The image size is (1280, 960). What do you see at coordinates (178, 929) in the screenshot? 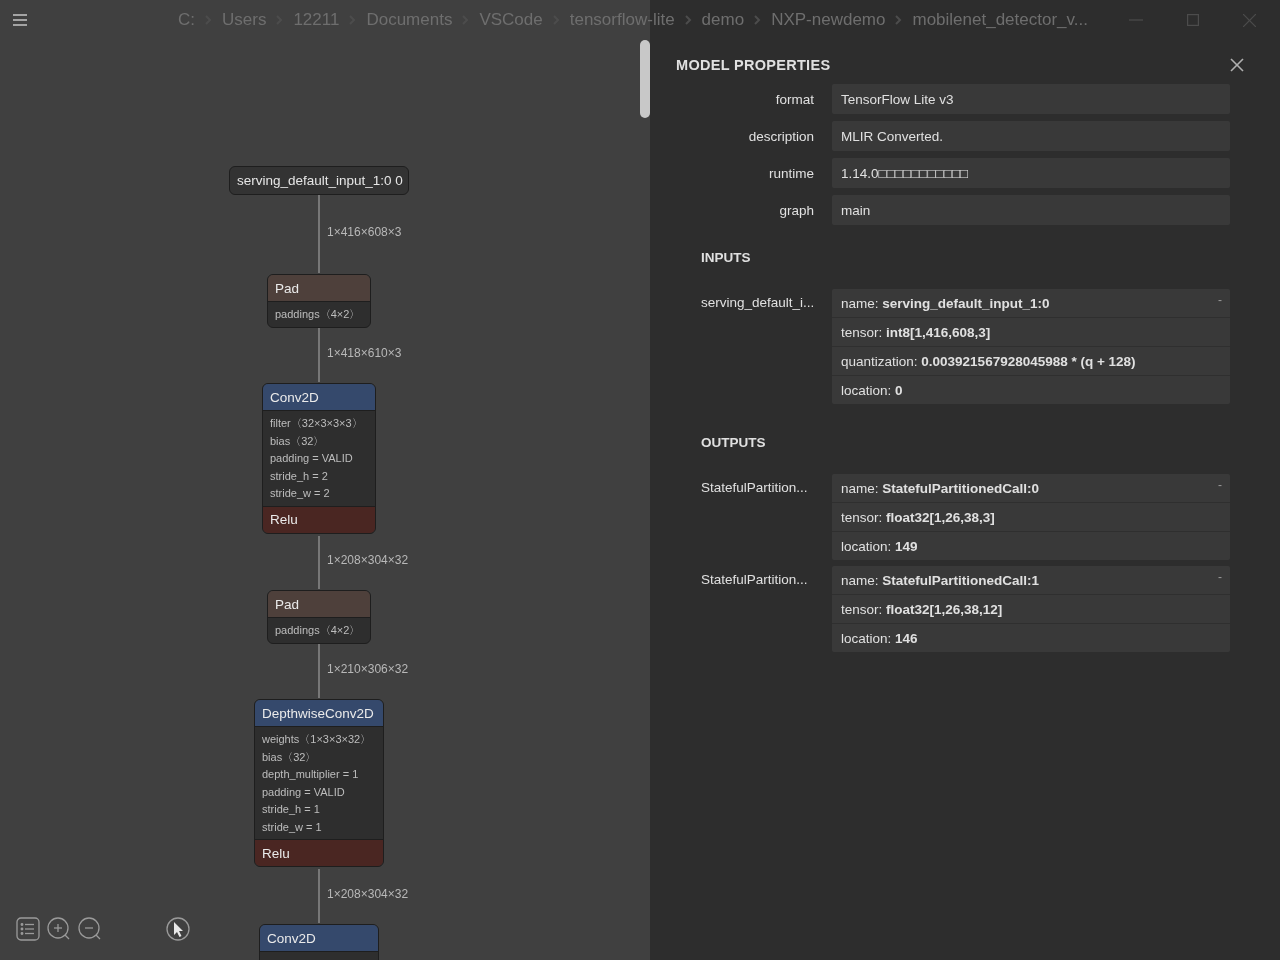
I see `pointer-icon` at bounding box center [178, 929].